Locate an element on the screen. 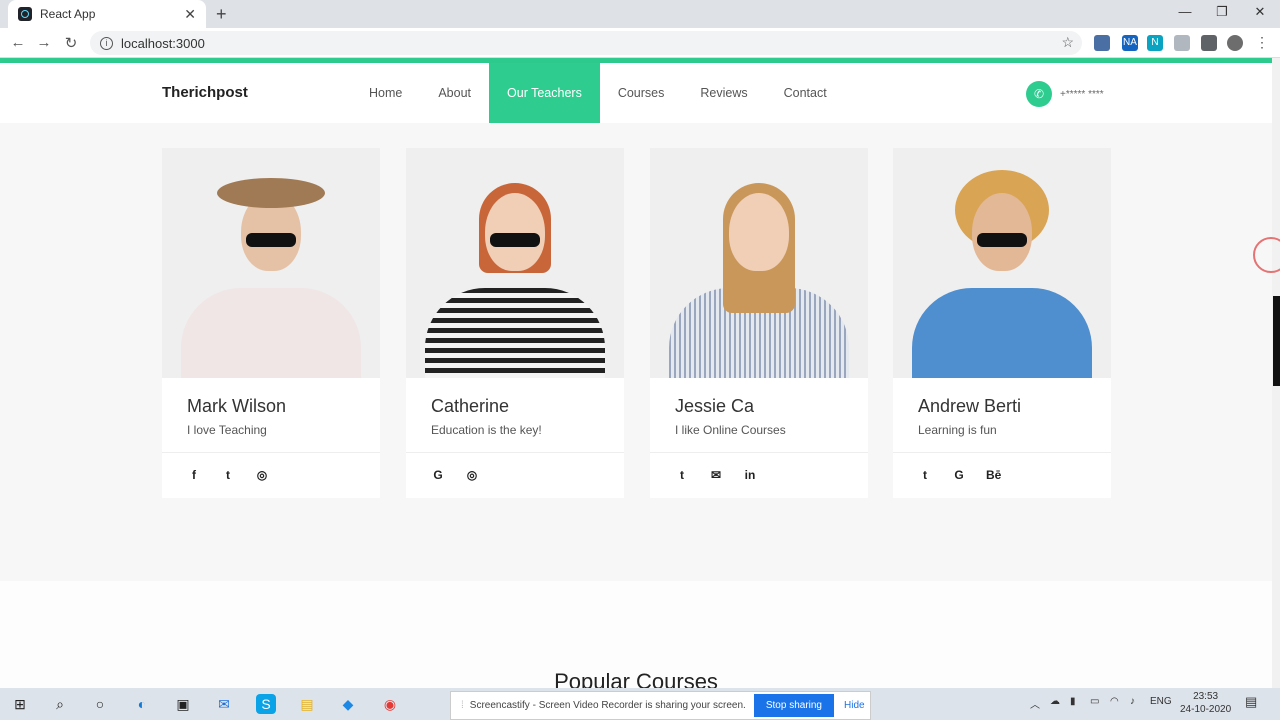  store-icon: ▣ is located at coordinates (183, 704).